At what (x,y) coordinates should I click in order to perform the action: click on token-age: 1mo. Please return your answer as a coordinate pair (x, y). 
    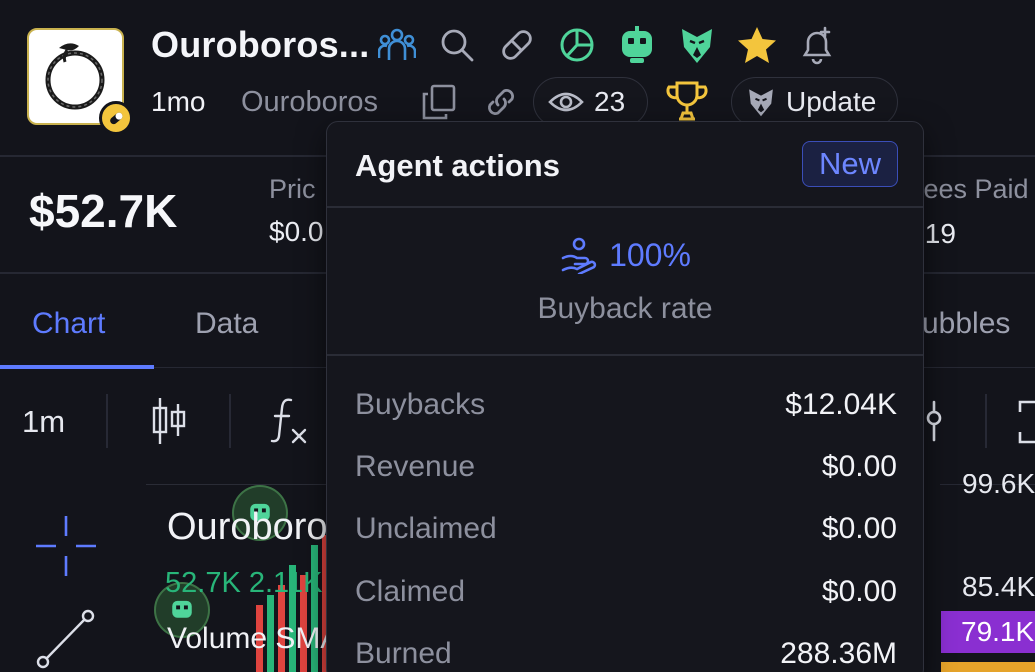
    Looking at the image, I should click on (178, 101).